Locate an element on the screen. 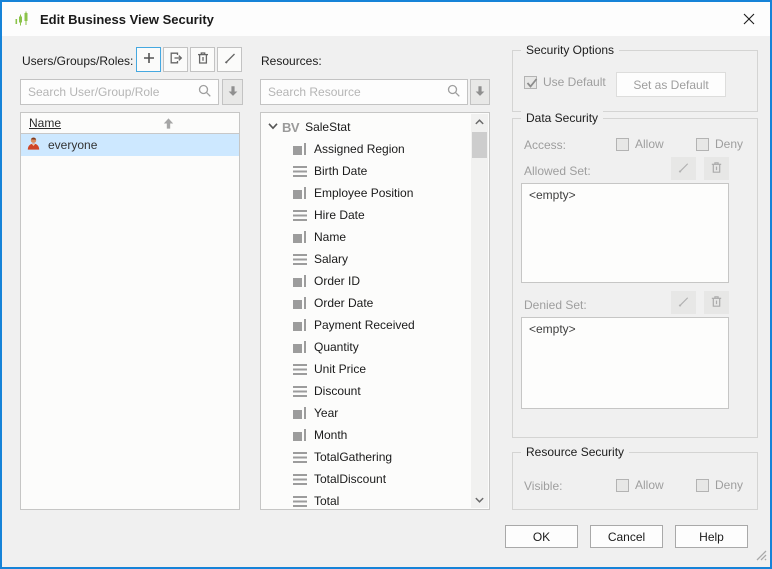 The width and height of the screenshot is (772, 569). tree-item: Quantity is located at coordinates (366, 347).